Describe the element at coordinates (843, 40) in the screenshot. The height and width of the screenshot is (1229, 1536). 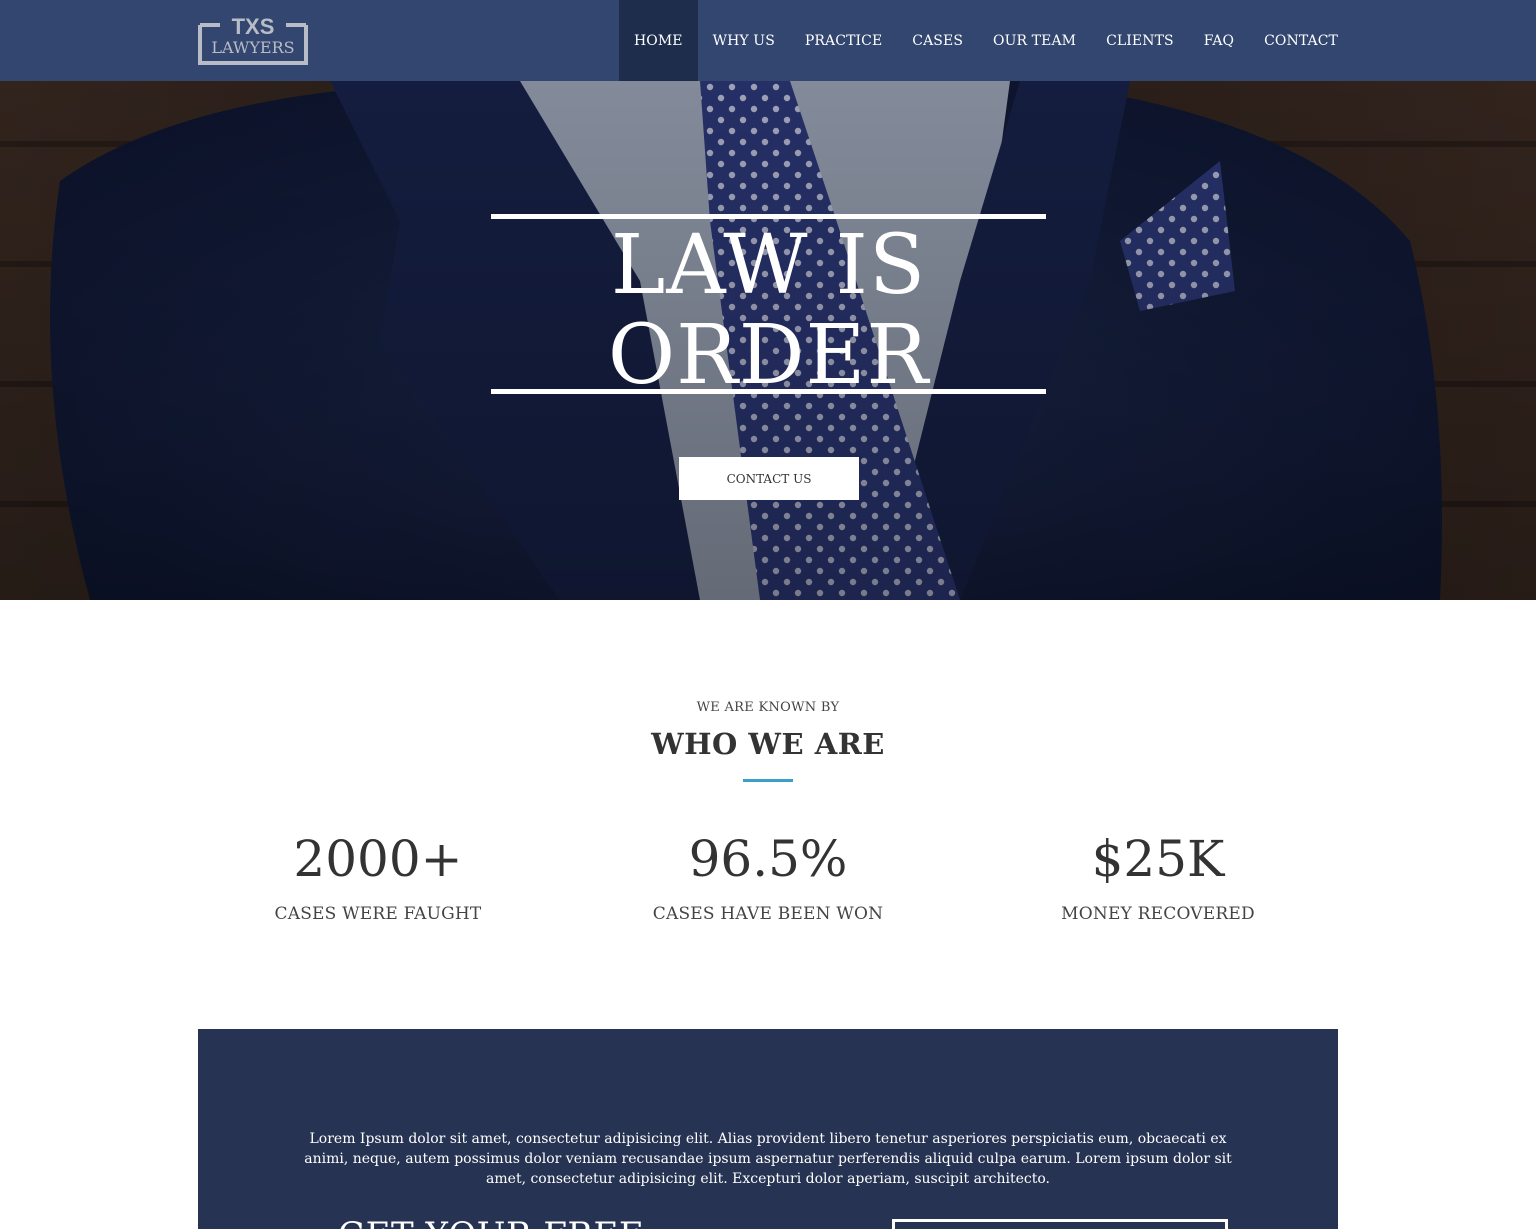
I see `nav-practice: PRACTICE` at that location.